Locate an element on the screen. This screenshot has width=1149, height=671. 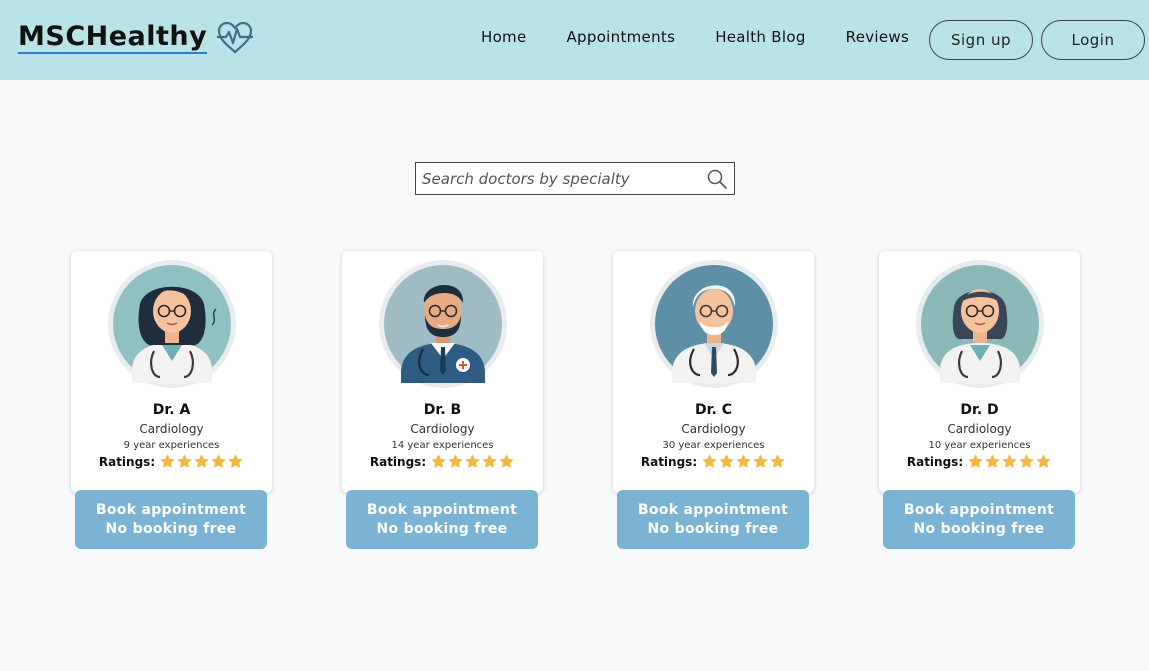
doctor-experience: 9 year experiences is located at coordinates (171, 445).